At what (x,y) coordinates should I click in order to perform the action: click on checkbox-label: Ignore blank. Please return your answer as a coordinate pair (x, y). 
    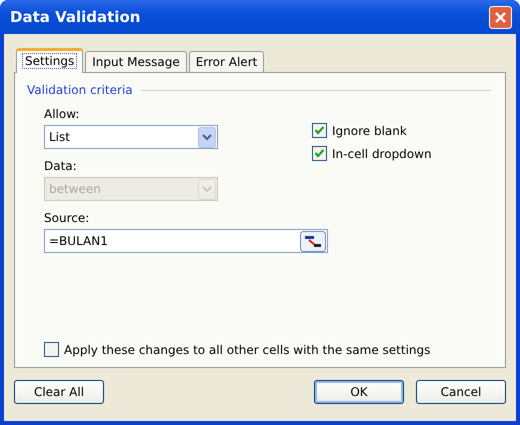
    Looking at the image, I should click on (369, 131).